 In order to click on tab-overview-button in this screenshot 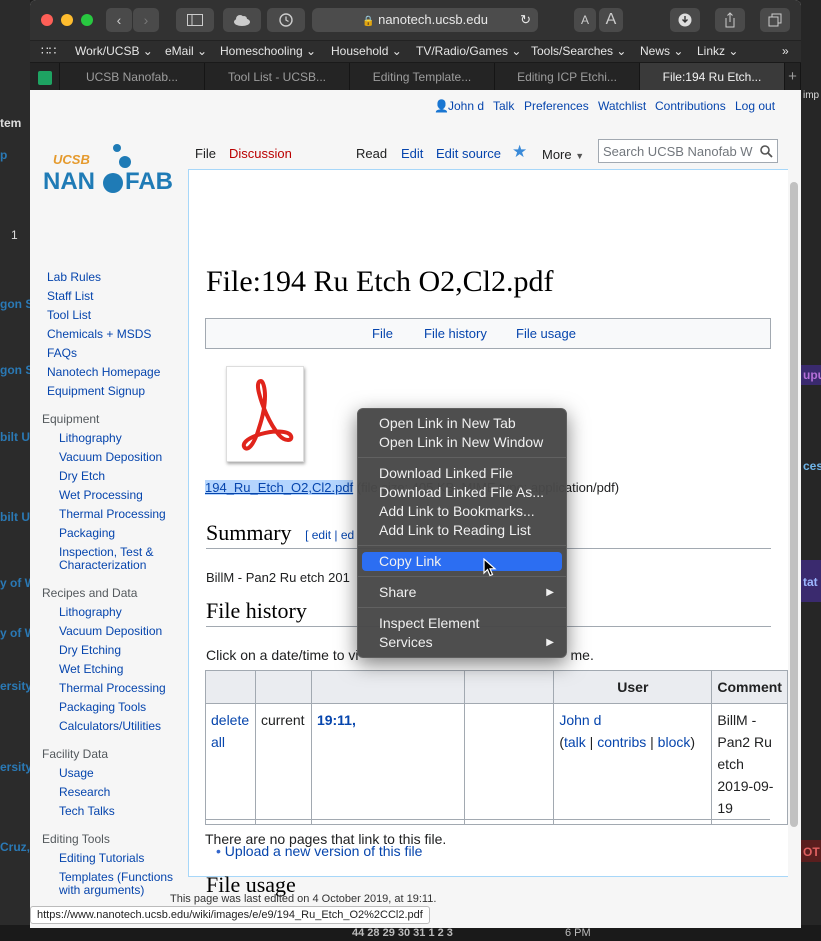, I will do `click(775, 20)`.